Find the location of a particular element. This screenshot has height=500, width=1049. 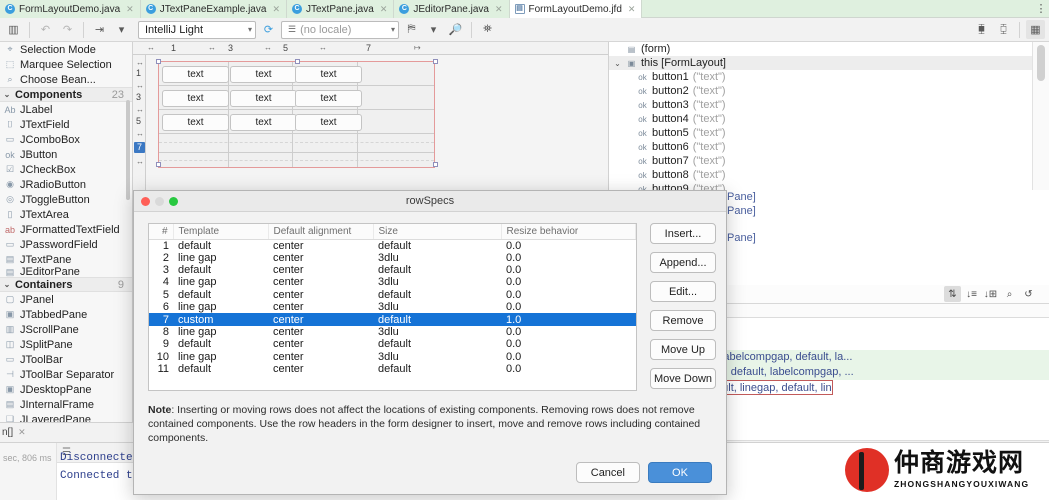

table-row: 5 default center default 0.0 is located at coordinates (392, 295).